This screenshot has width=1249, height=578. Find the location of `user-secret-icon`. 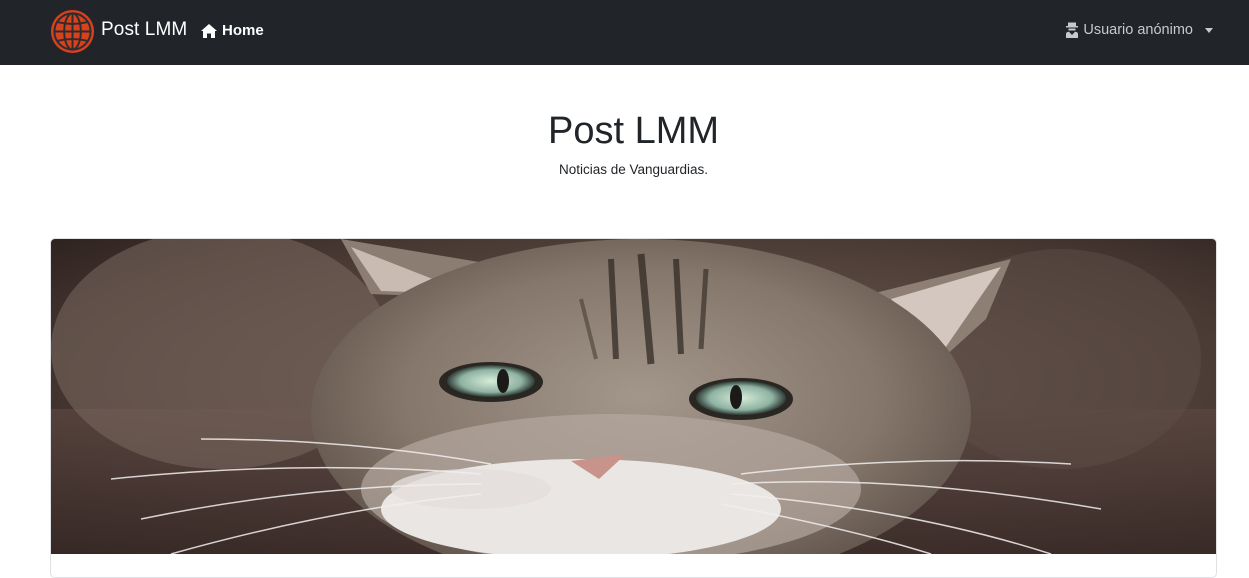

user-secret-icon is located at coordinates (1072, 30).